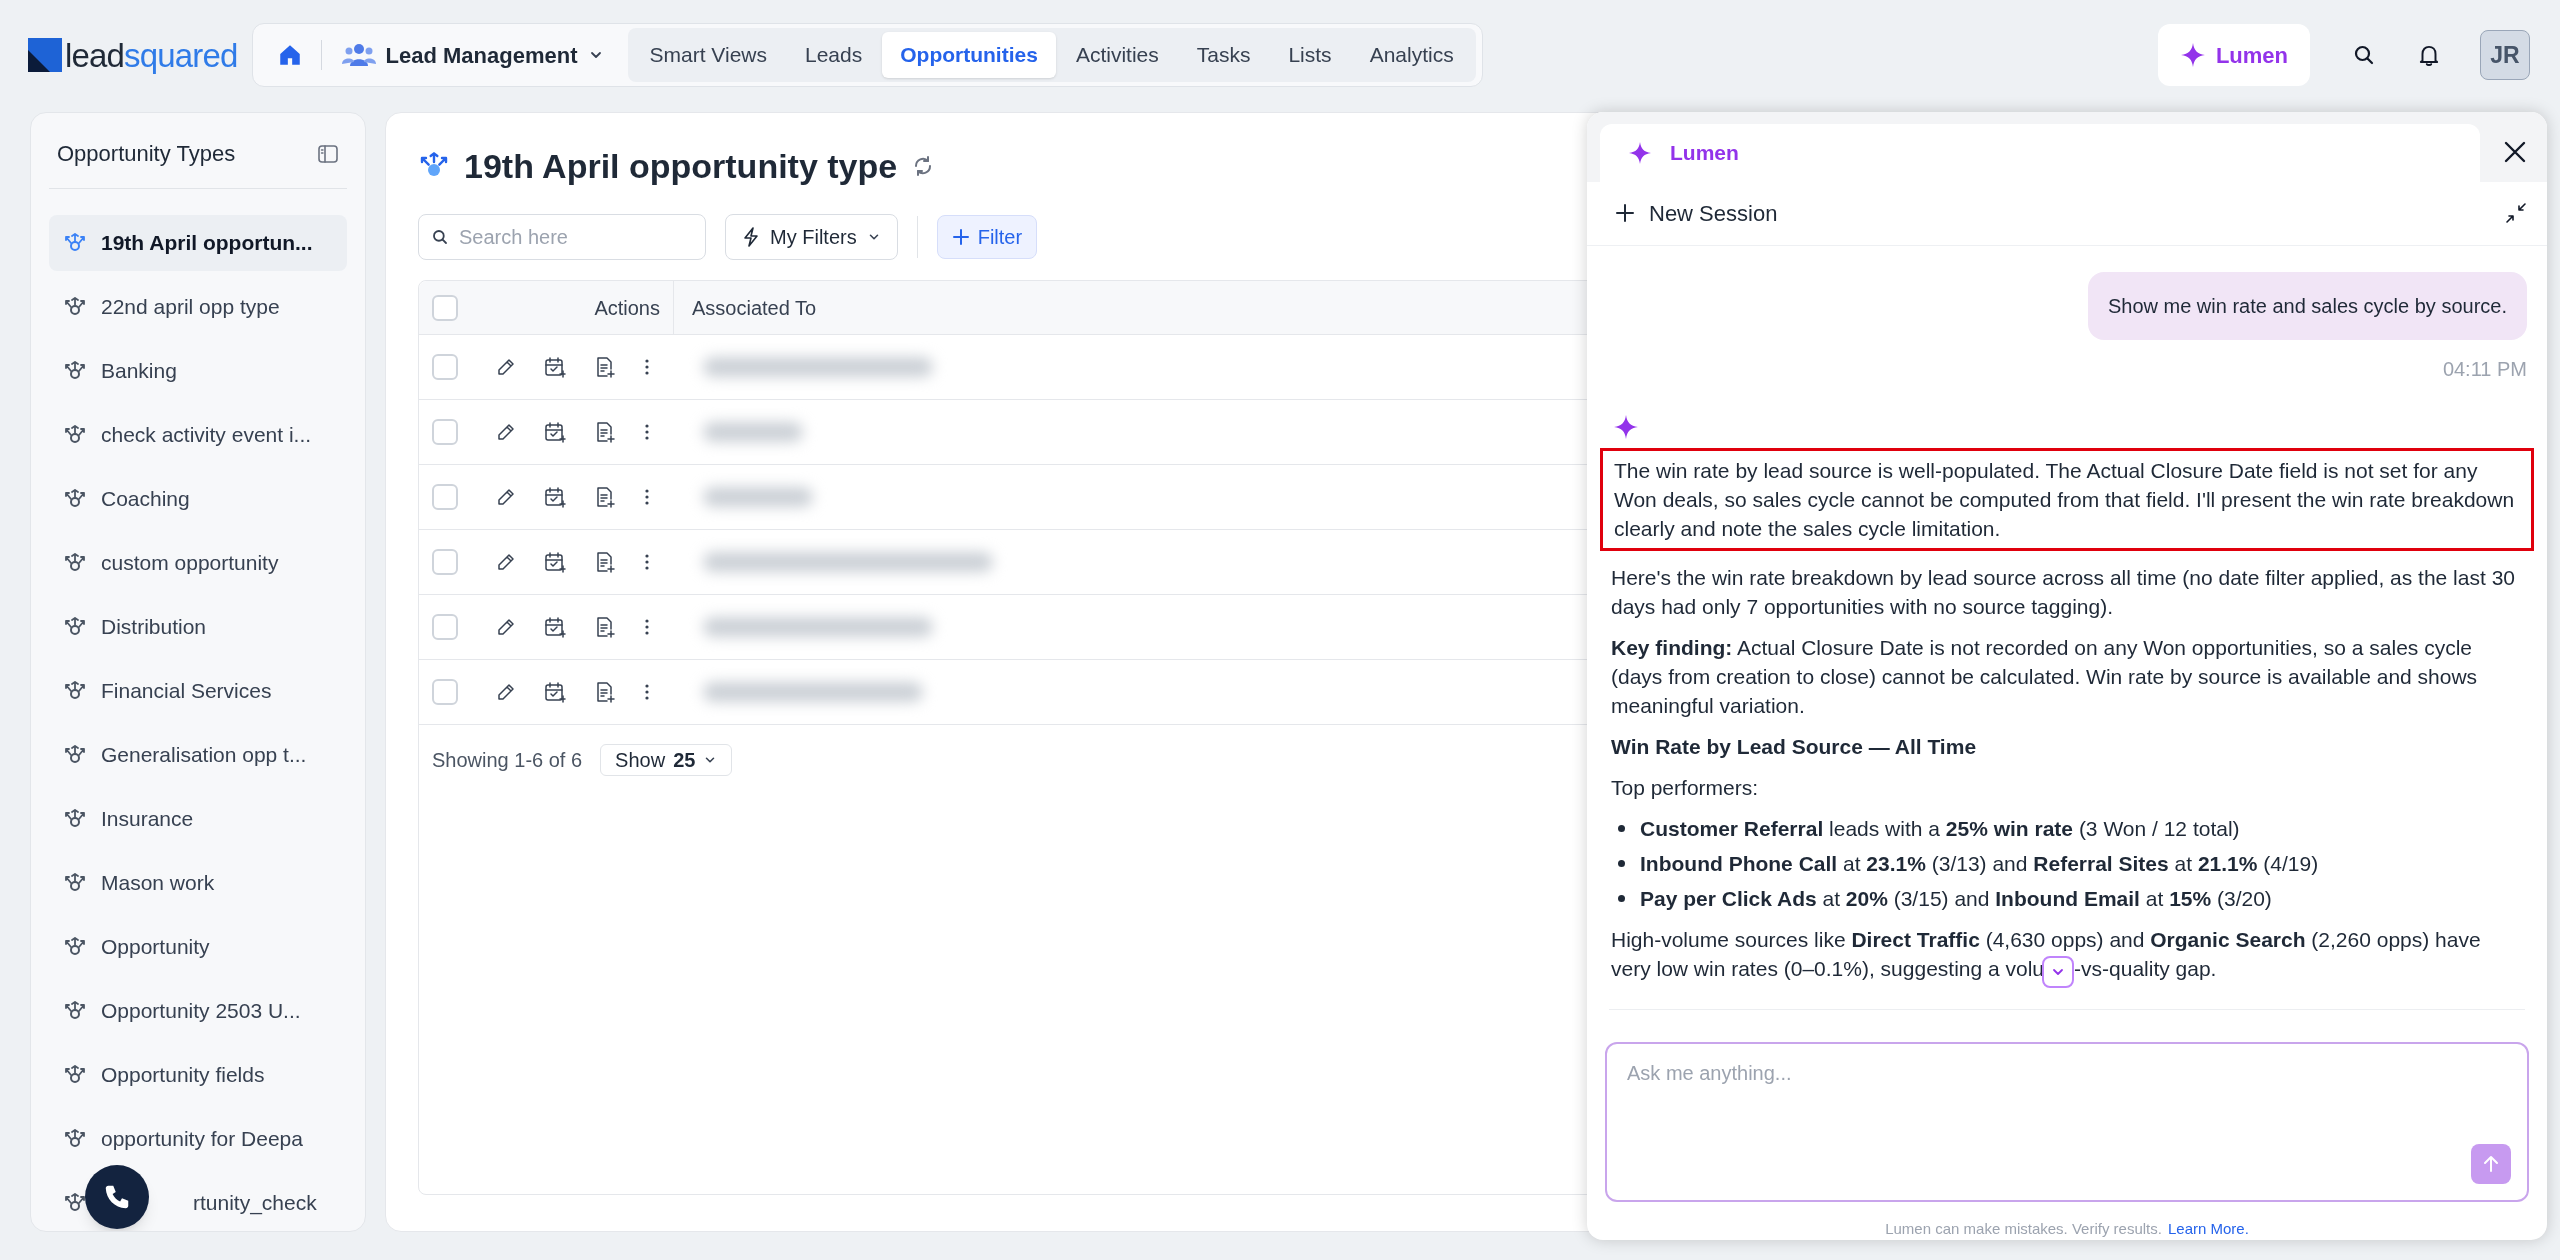  What do you see at coordinates (198, 819) in the screenshot?
I see `opportunity-type-item: Insurance` at bounding box center [198, 819].